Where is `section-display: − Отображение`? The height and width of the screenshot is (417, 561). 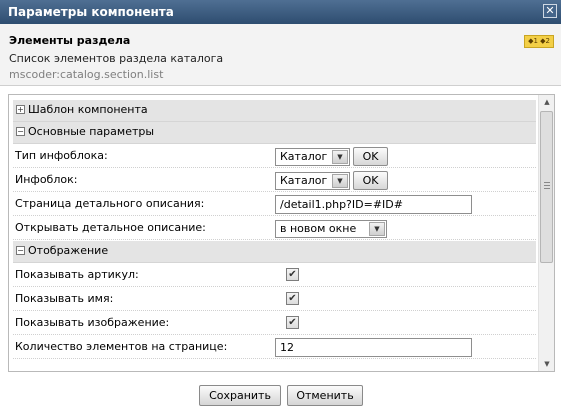 section-display: − Отображение is located at coordinates (274, 252).